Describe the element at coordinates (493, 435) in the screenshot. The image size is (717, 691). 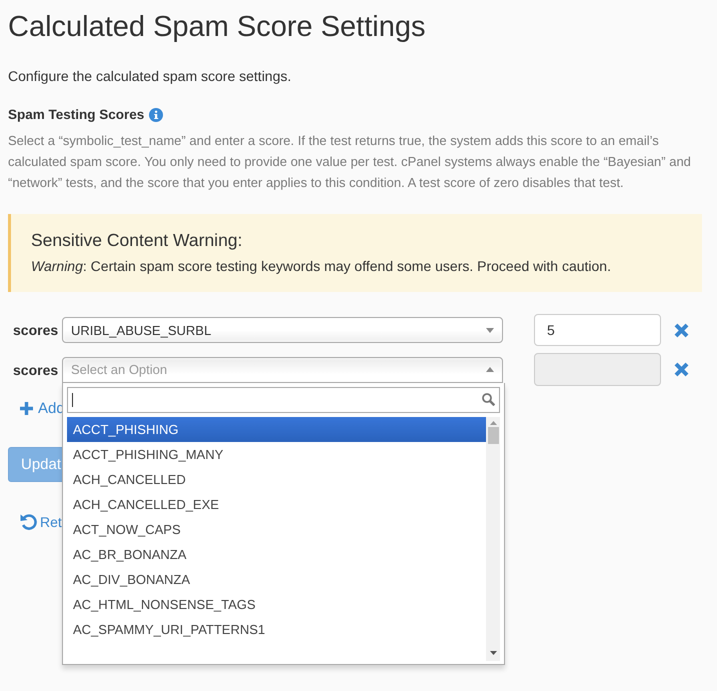
I see `scroll-thumb` at that location.